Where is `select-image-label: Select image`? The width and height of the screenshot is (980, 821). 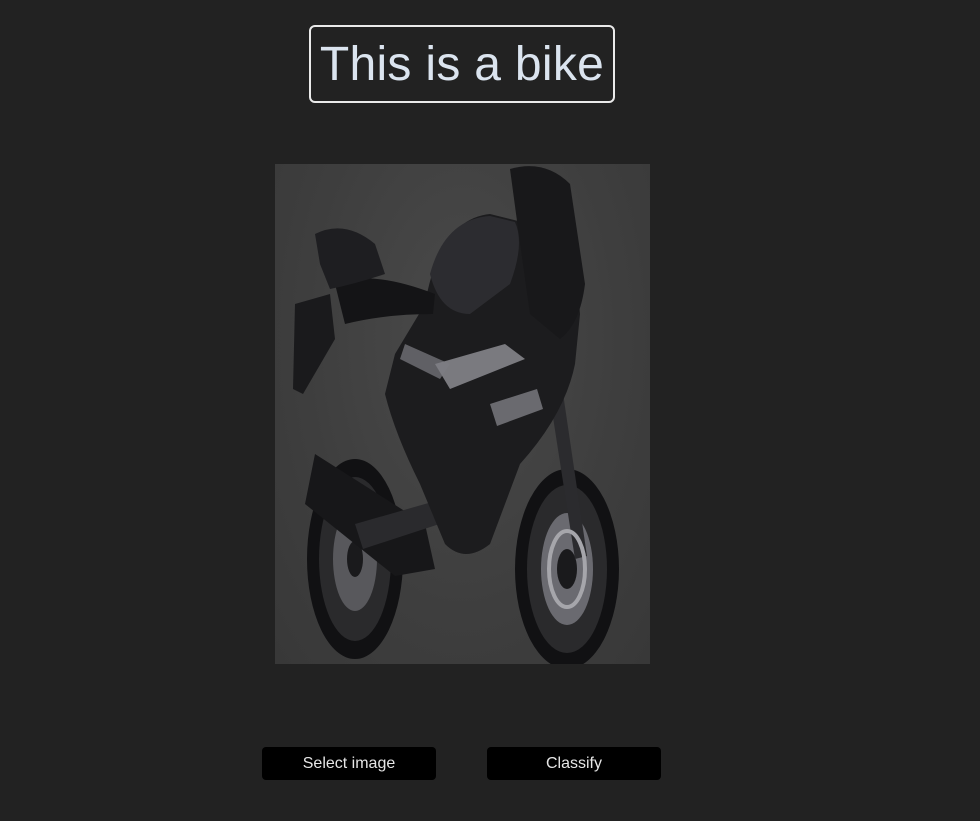 select-image-label: Select image is located at coordinates (349, 763).